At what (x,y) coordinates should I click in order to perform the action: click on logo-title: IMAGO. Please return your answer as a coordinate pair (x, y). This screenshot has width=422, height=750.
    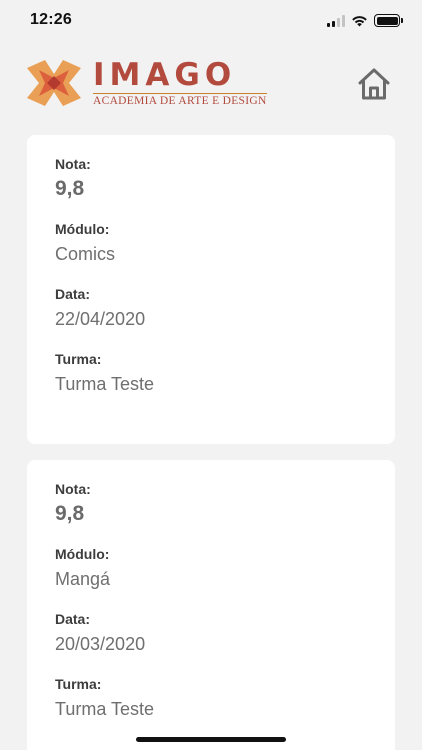
    Looking at the image, I should click on (165, 75).